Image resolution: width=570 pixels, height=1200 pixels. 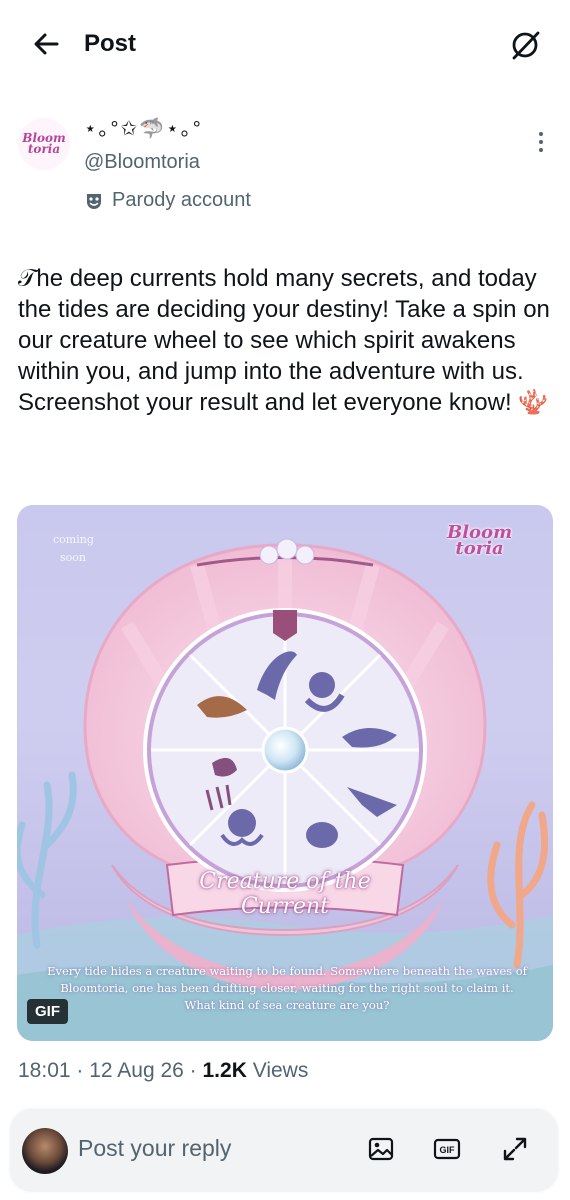 I want to click on reply-bar: Post your reply GIF, so click(x=284, y=1151).